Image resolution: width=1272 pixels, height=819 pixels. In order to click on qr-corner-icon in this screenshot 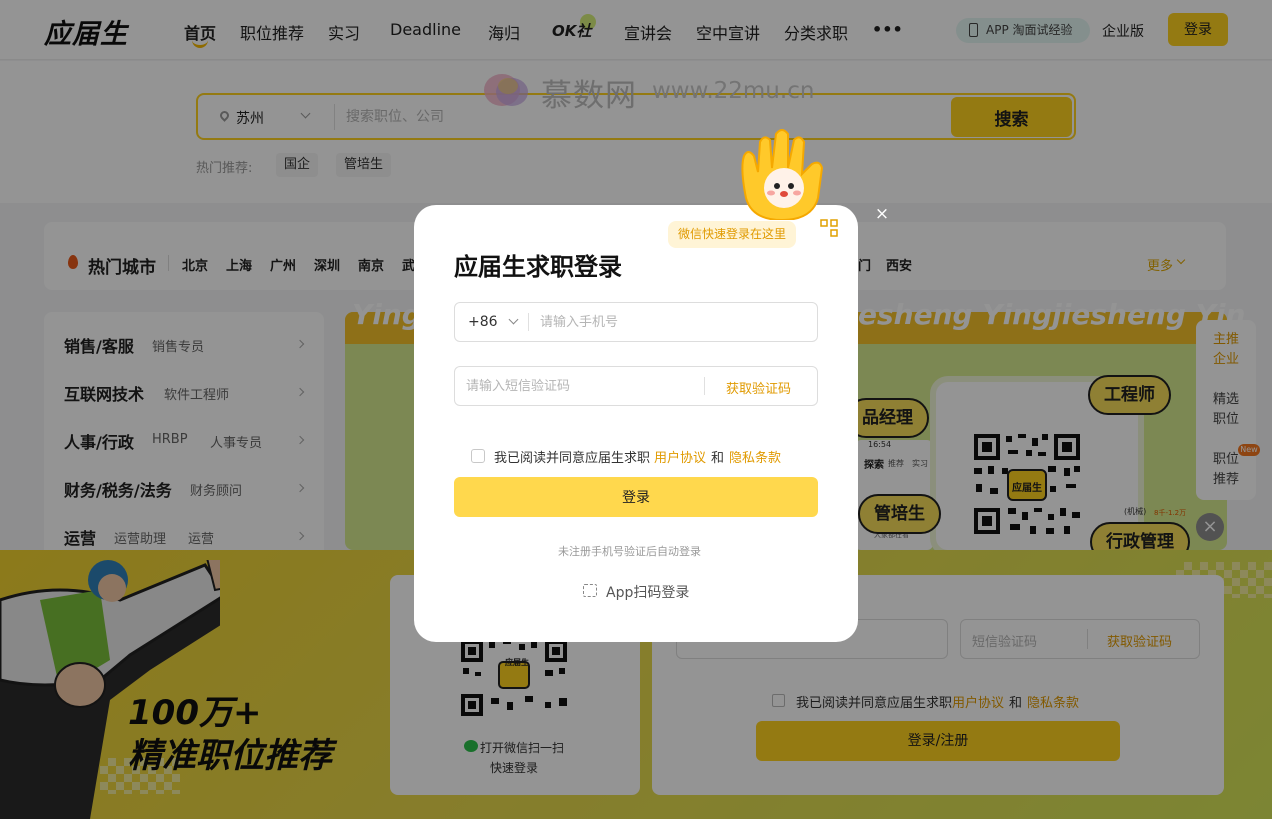, I will do `click(830, 231)`.